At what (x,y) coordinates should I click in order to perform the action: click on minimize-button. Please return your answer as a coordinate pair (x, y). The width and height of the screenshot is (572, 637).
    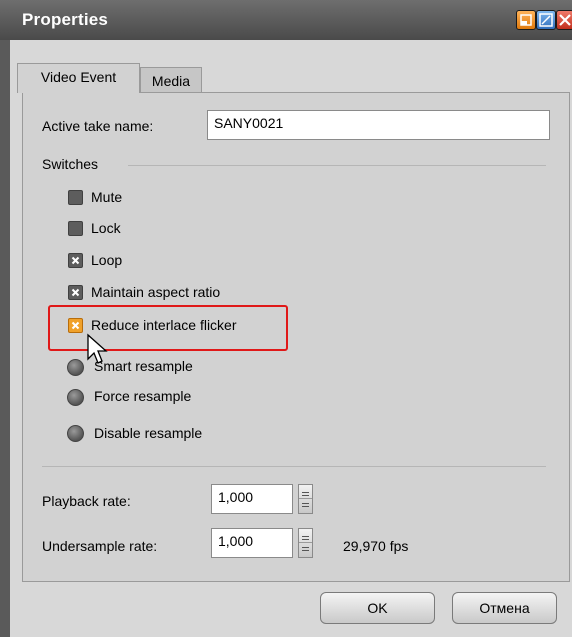
    Looking at the image, I should click on (526, 20).